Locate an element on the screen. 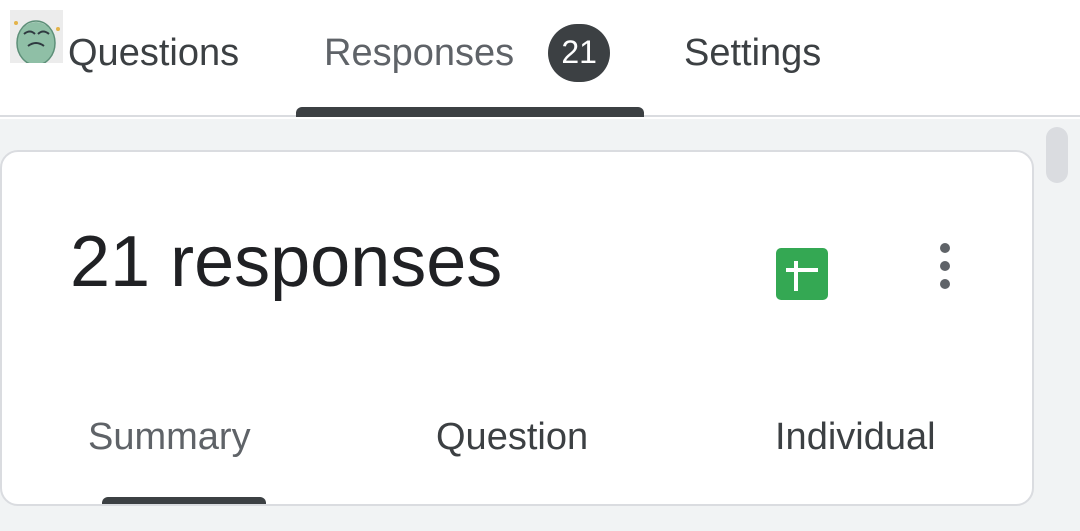  google-sheets-icon is located at coordinates (802, 274).